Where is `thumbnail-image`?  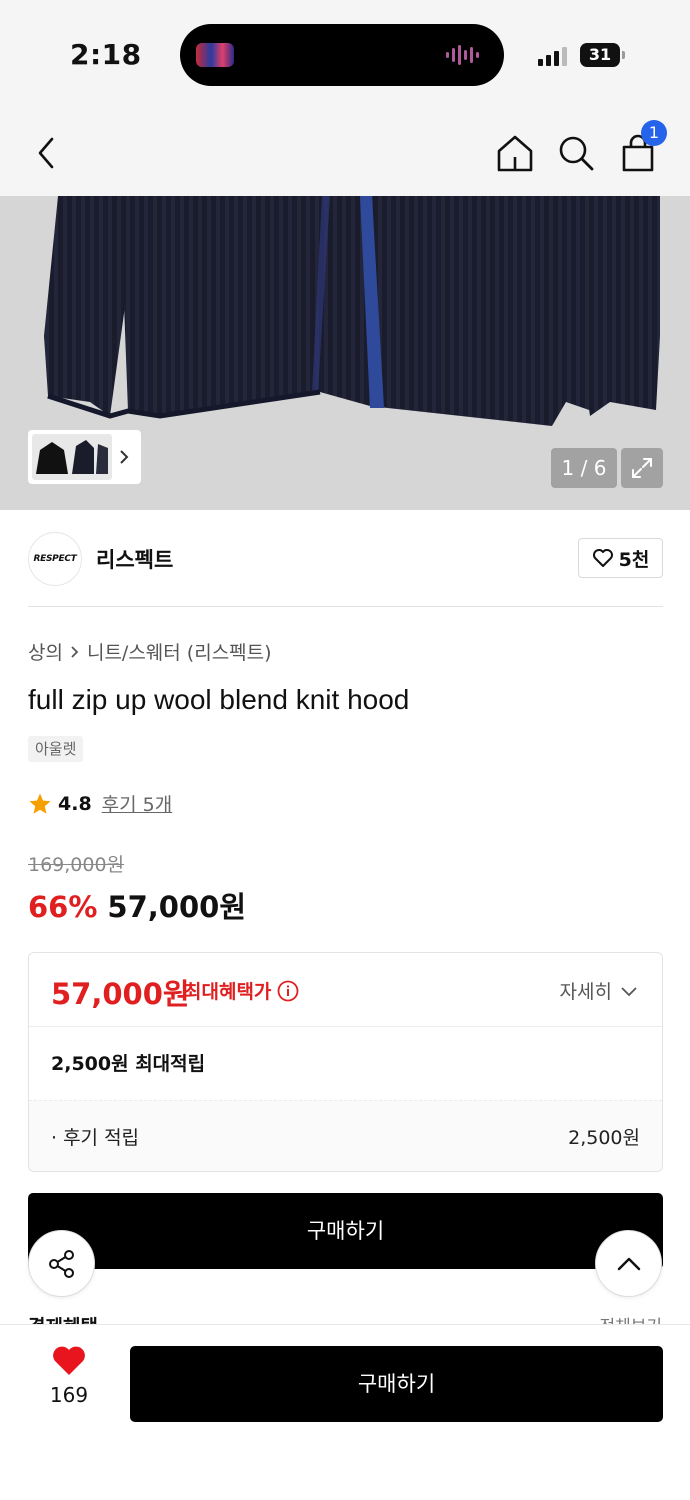 thumbnail-image is located at coordinates (72, 457).